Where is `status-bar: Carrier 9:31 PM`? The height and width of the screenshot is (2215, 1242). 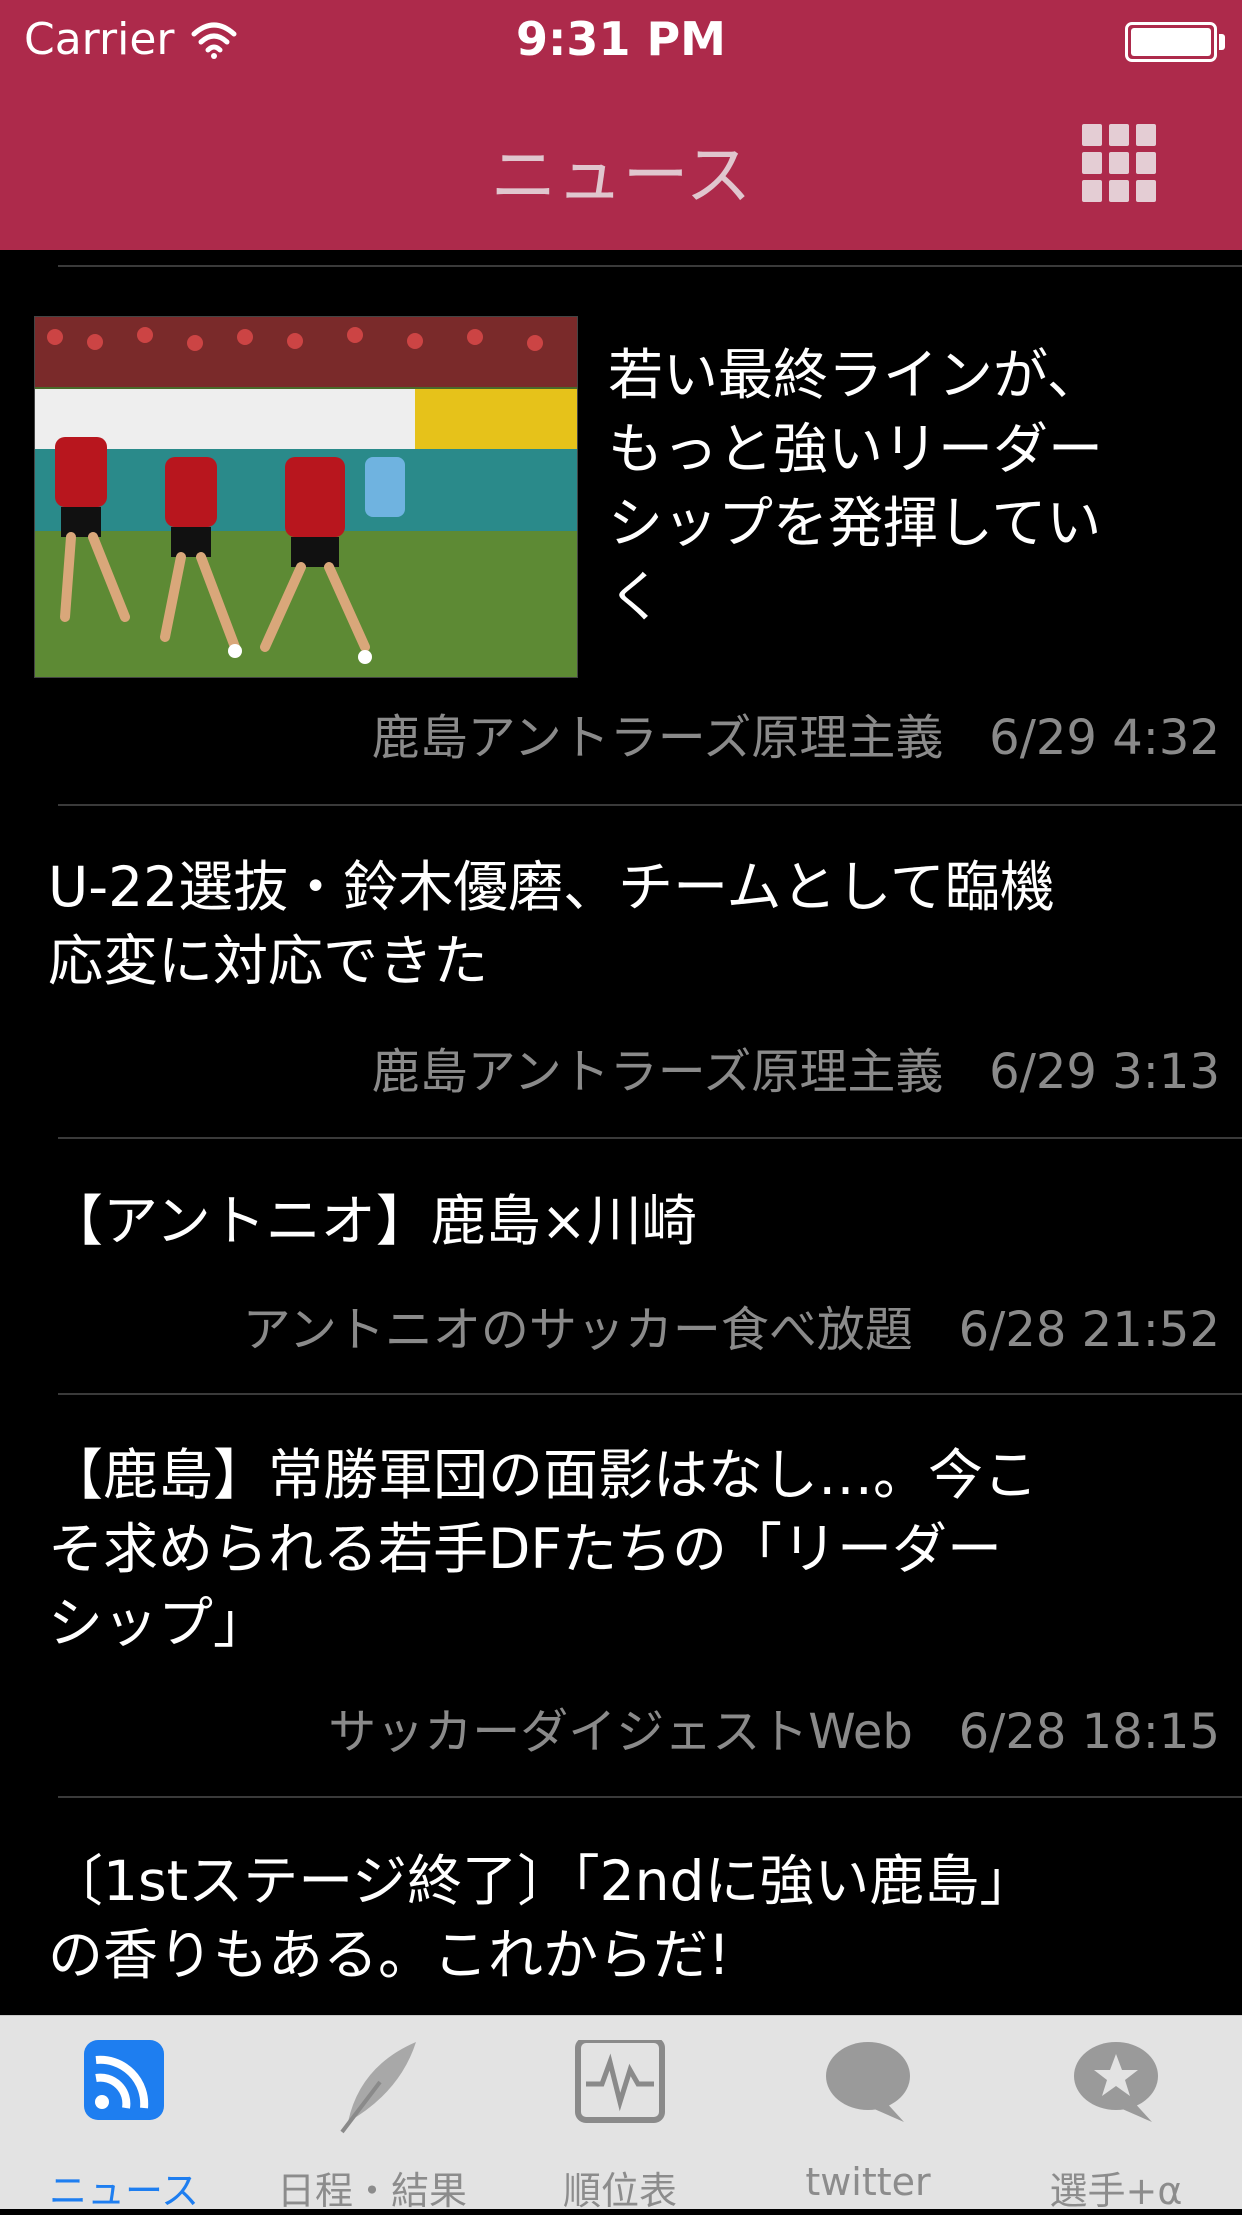
status-bar: Carrier 9:31 PM is located at coordinates (621, 42).